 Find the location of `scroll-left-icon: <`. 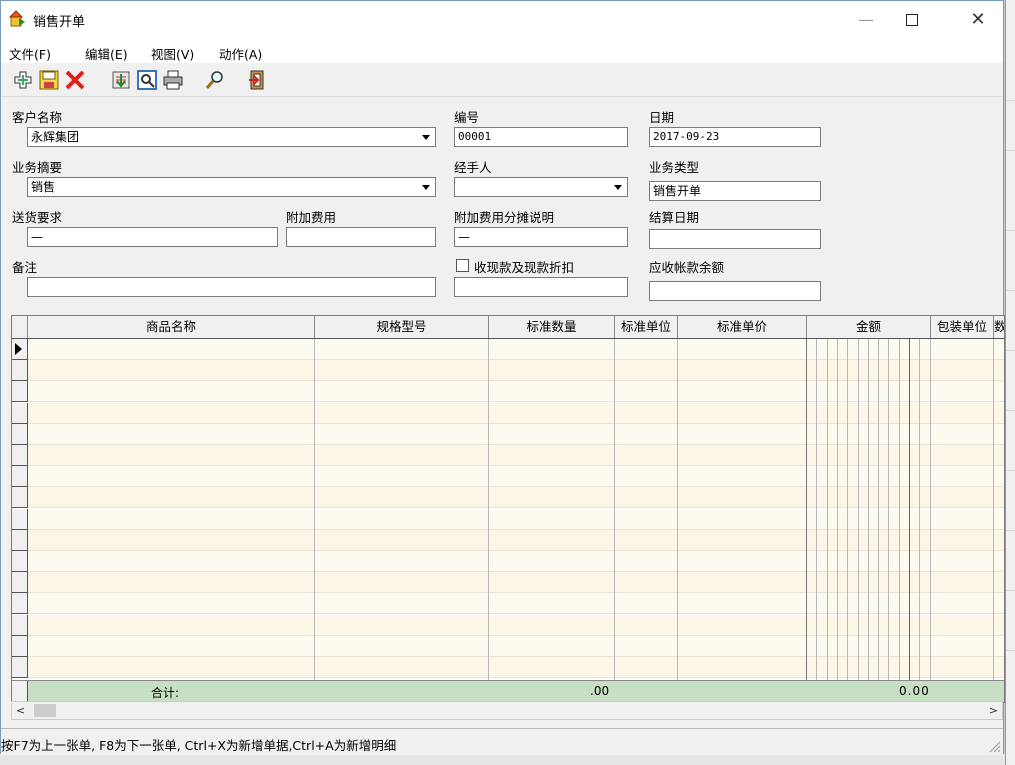

scroll-left-icon: < is located at coordinates (20, 710).